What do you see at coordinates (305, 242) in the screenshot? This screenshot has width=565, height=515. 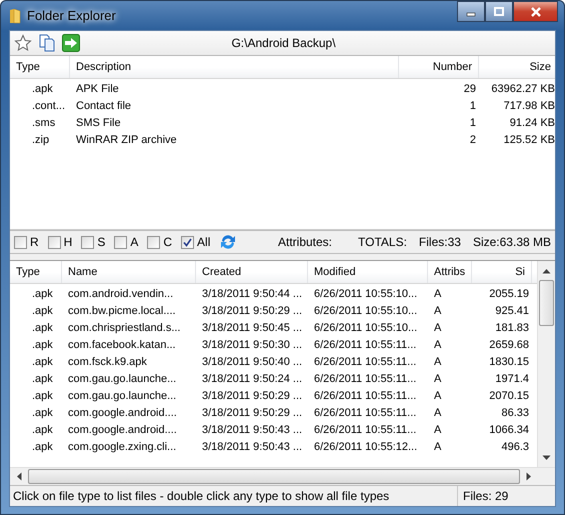 I see `attributes-label: Attributes:` at bounding box center [305, 242].